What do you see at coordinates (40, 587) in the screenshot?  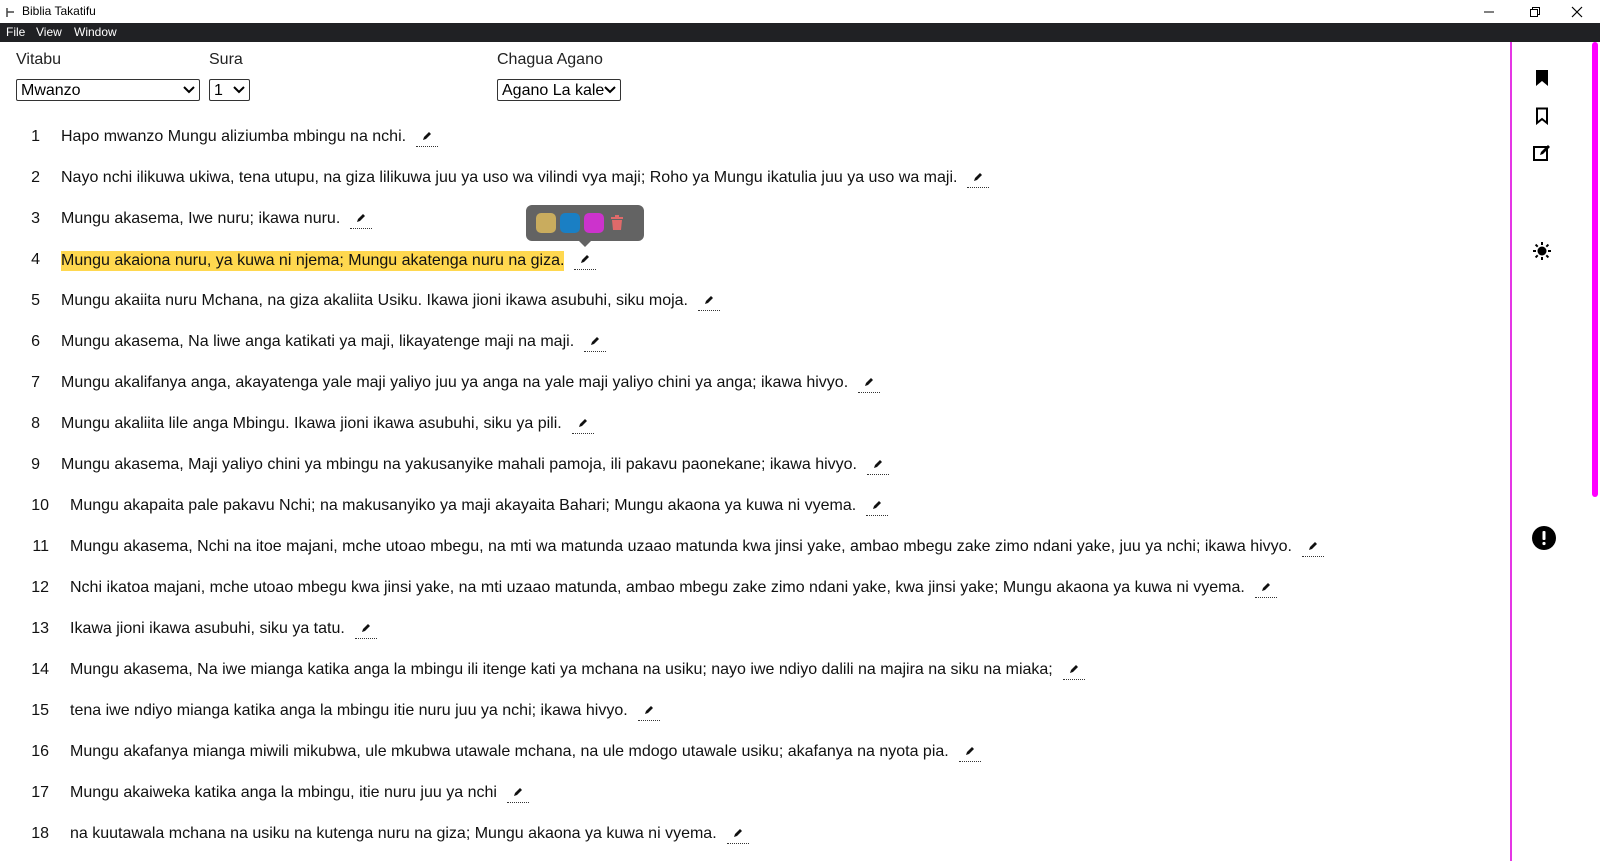 I see `verse-number: 12` at bounding box center [40, 587].